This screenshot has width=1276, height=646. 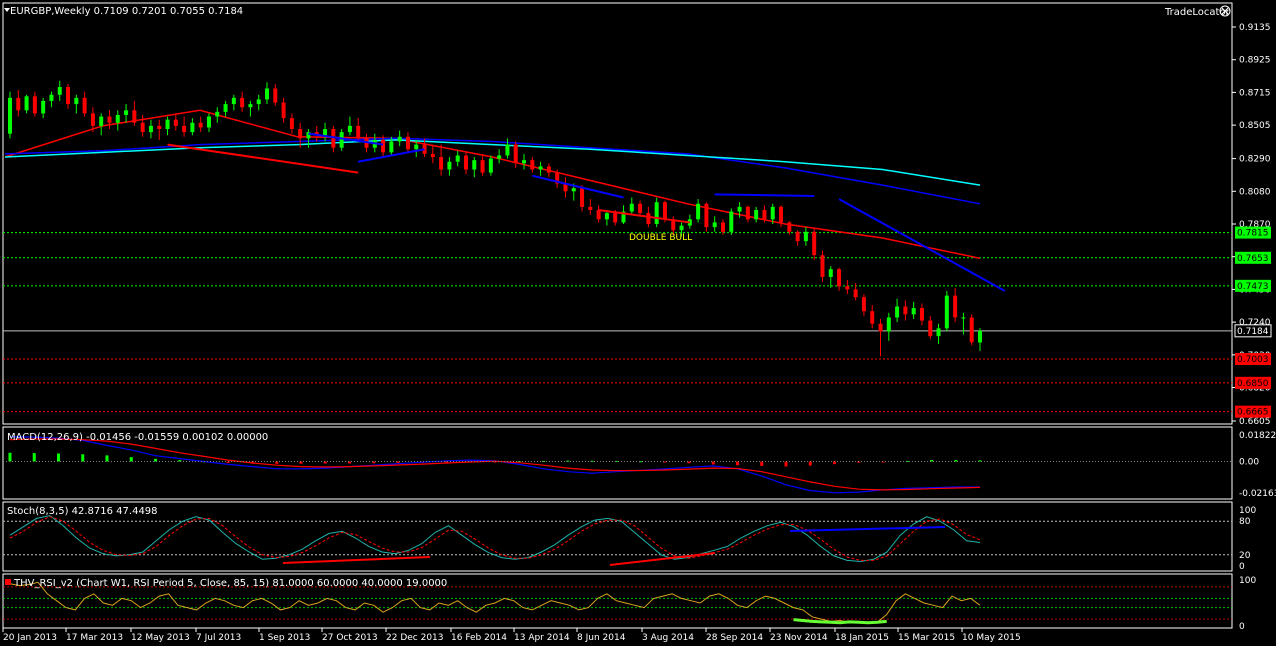 I want to click on stoch-y-tick: 100, so click(x=1247, y=511).